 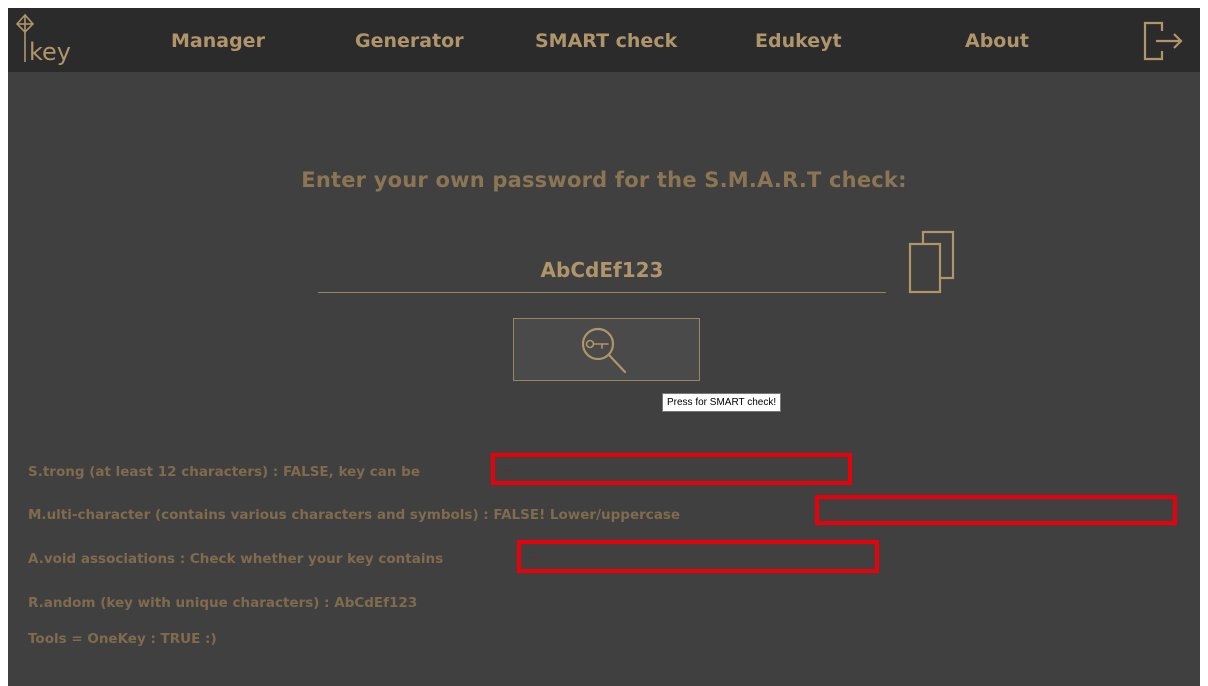 I want to click on password-input: AbCdEf123, so click(x=602, y=272).